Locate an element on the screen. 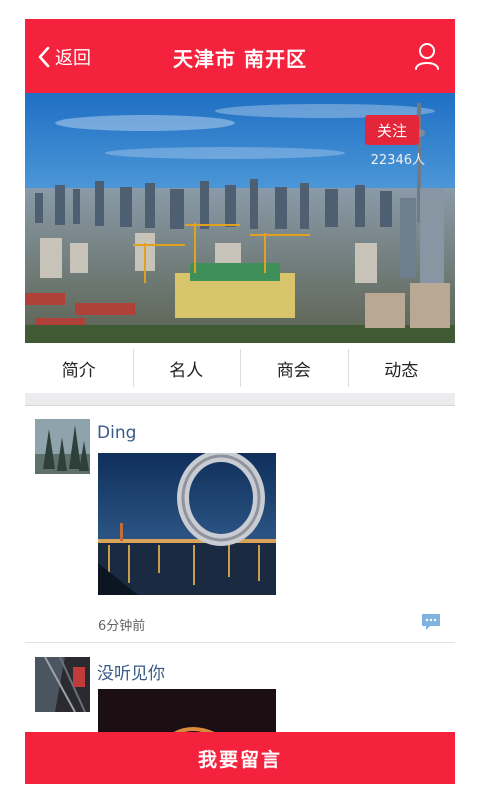 Image resolution: width=480 pixels, height=800 pixels. tab-activity: 动态 is located at coordinates (401, 368).